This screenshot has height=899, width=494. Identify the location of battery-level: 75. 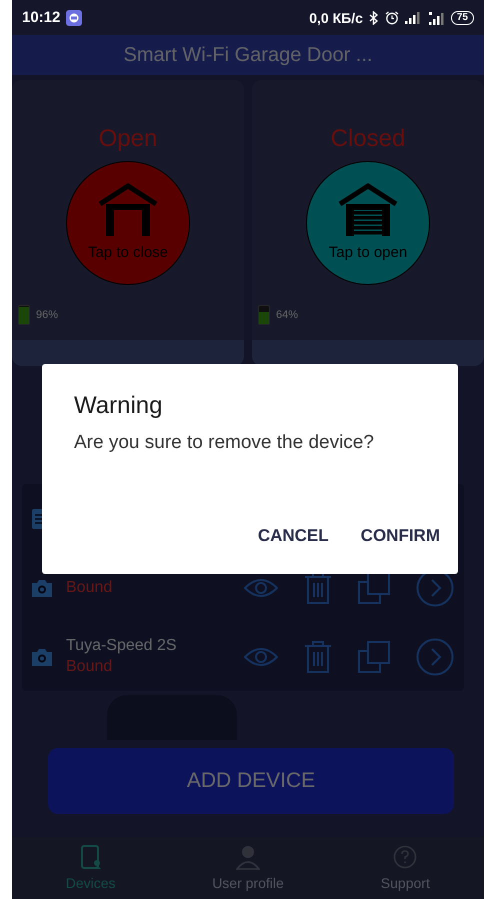
(462, 17).